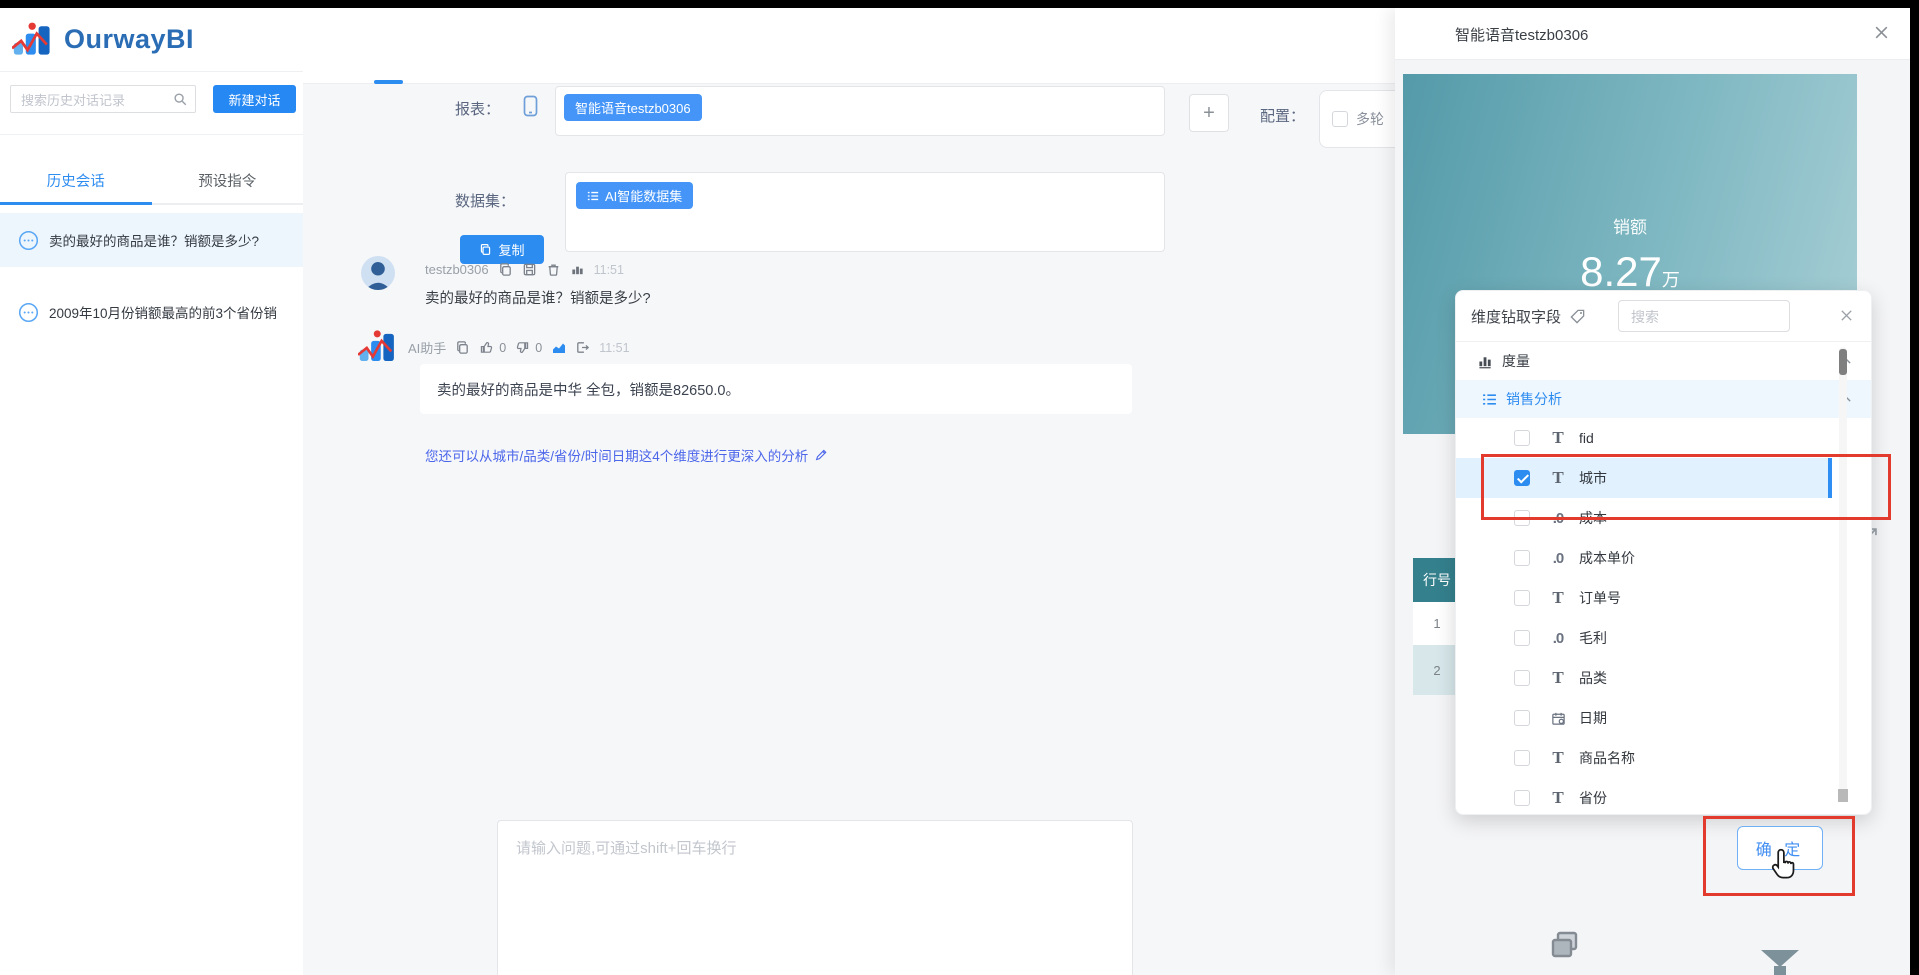 The width and height of the screenshot is (1919, 975). What do you see at coordinates (588, 390) in the screenshot?
I see `ai-message-text: 卖的最好的商品是中华 全包，销额是82650.0。` at bounding box center [588, 390].